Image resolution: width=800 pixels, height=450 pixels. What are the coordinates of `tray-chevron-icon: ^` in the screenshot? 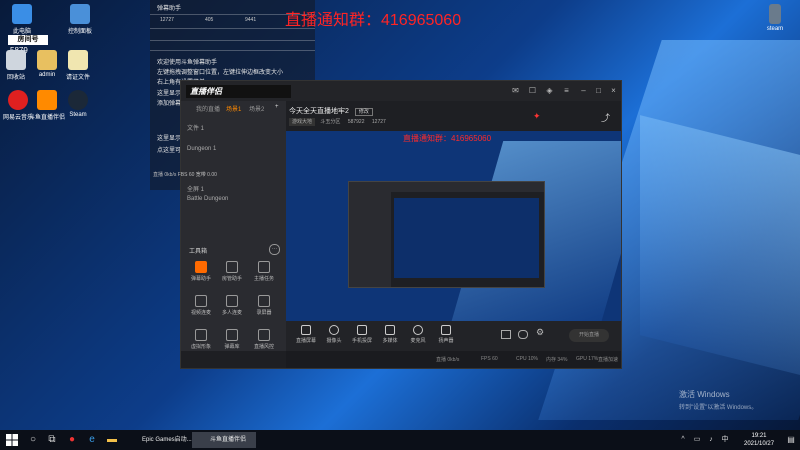 It's located at (683, 440).